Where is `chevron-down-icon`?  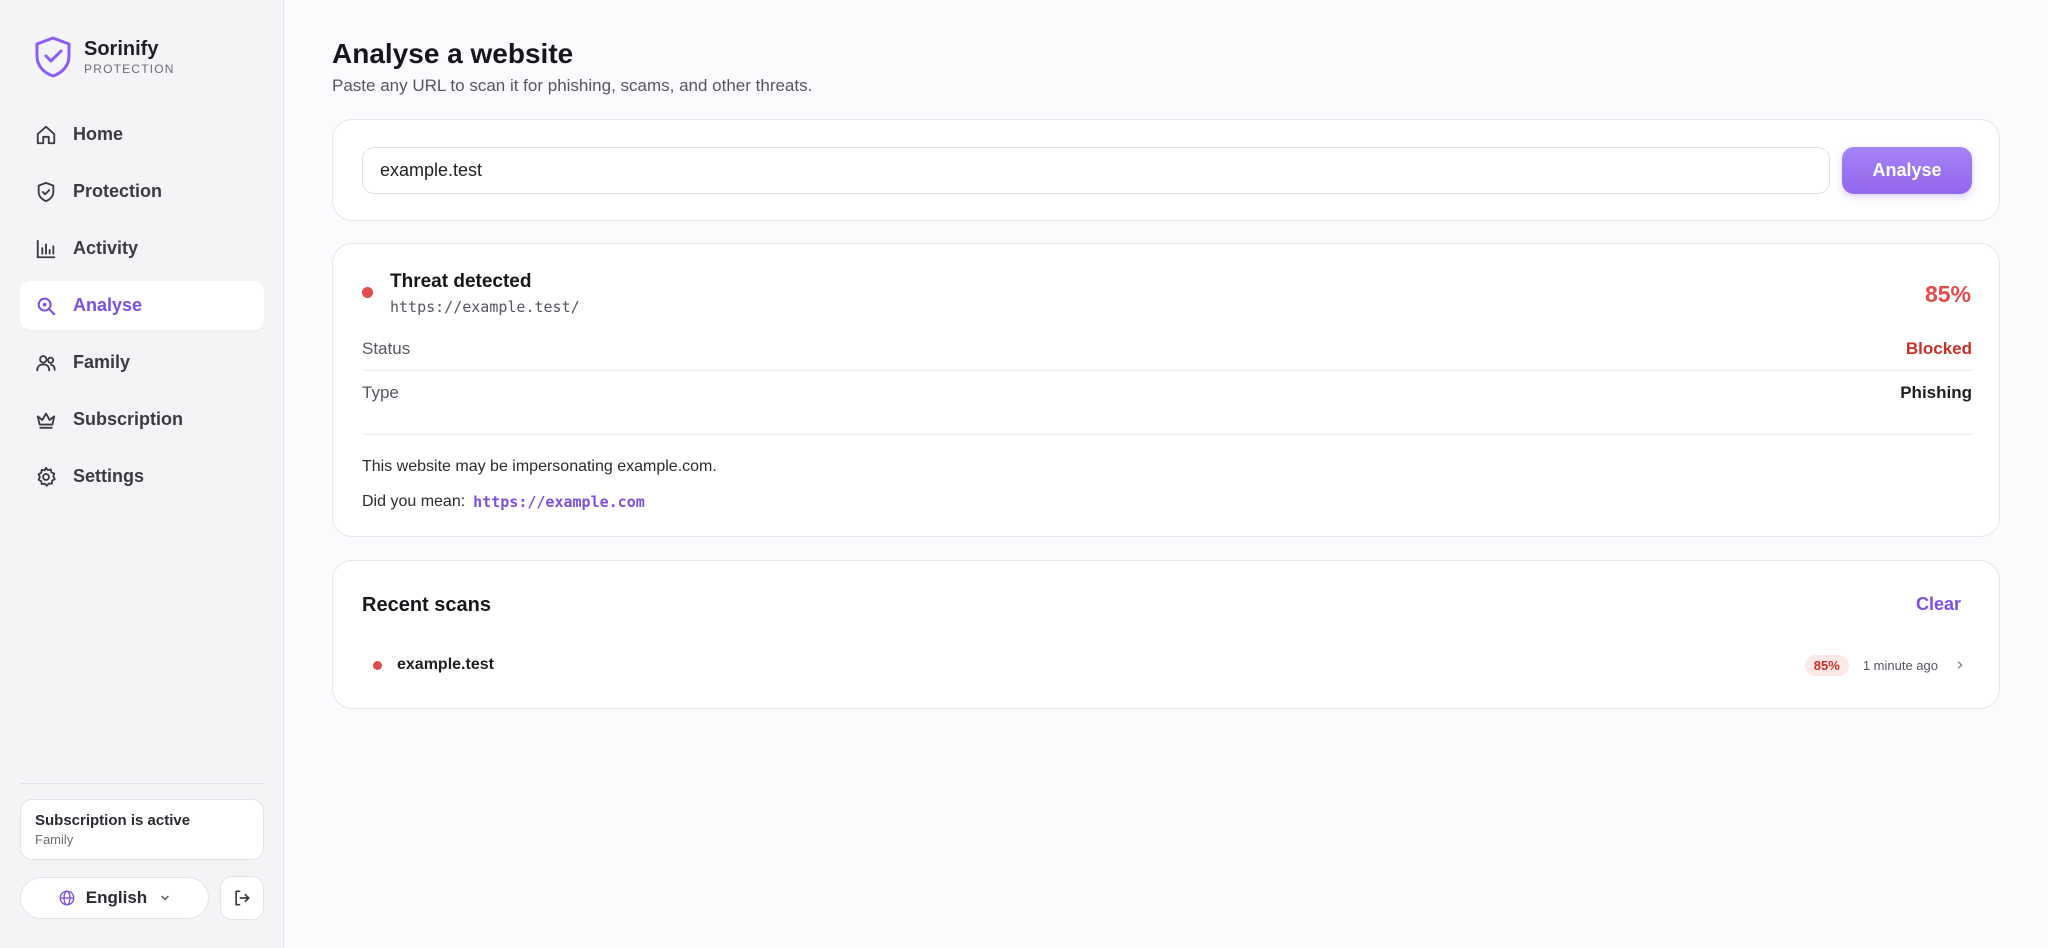
chevron-down-icon is located at coordinates (165, 898).